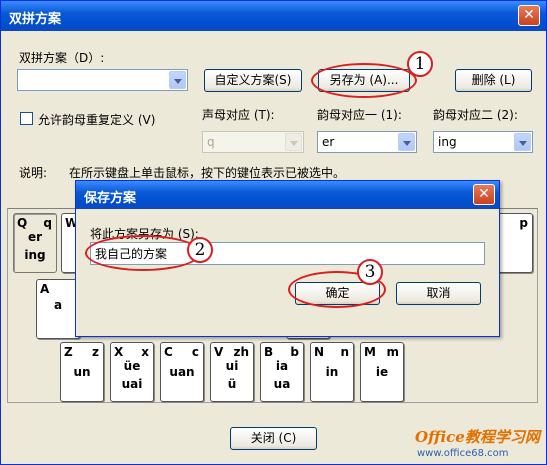  Describe the element at coordinates (475, 115) in the screenshot. I see `final2-label: 韵母对应二 (2):` at that location.